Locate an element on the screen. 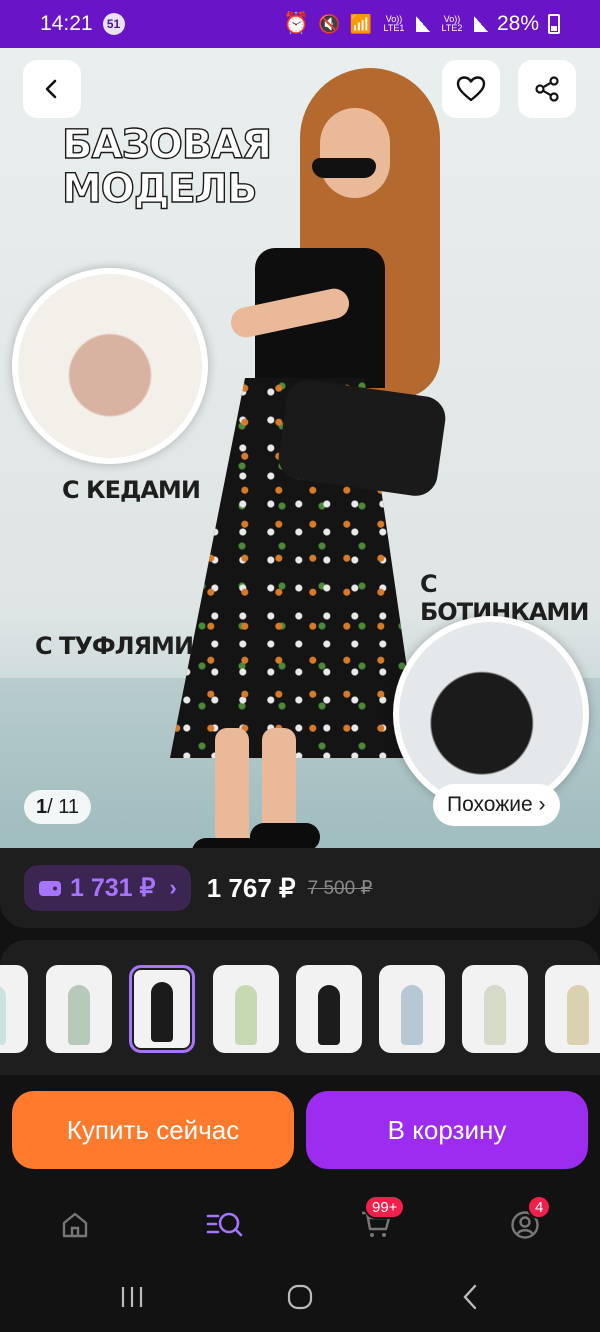  nav-profile: 4 is located at coordinates (528, 1220).